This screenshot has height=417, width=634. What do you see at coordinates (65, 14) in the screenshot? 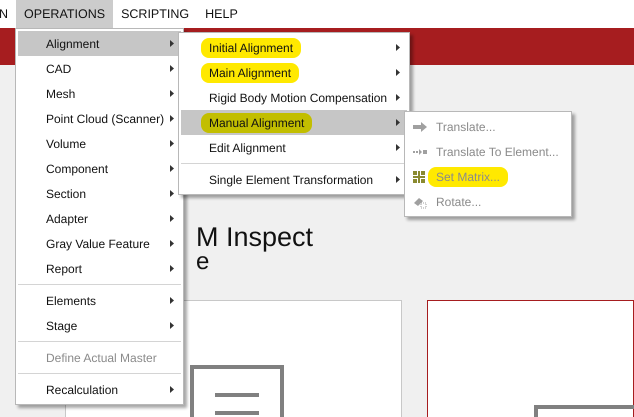
I see `menu-bar-item: OPERATIONS` at bounding box center [65, 14].